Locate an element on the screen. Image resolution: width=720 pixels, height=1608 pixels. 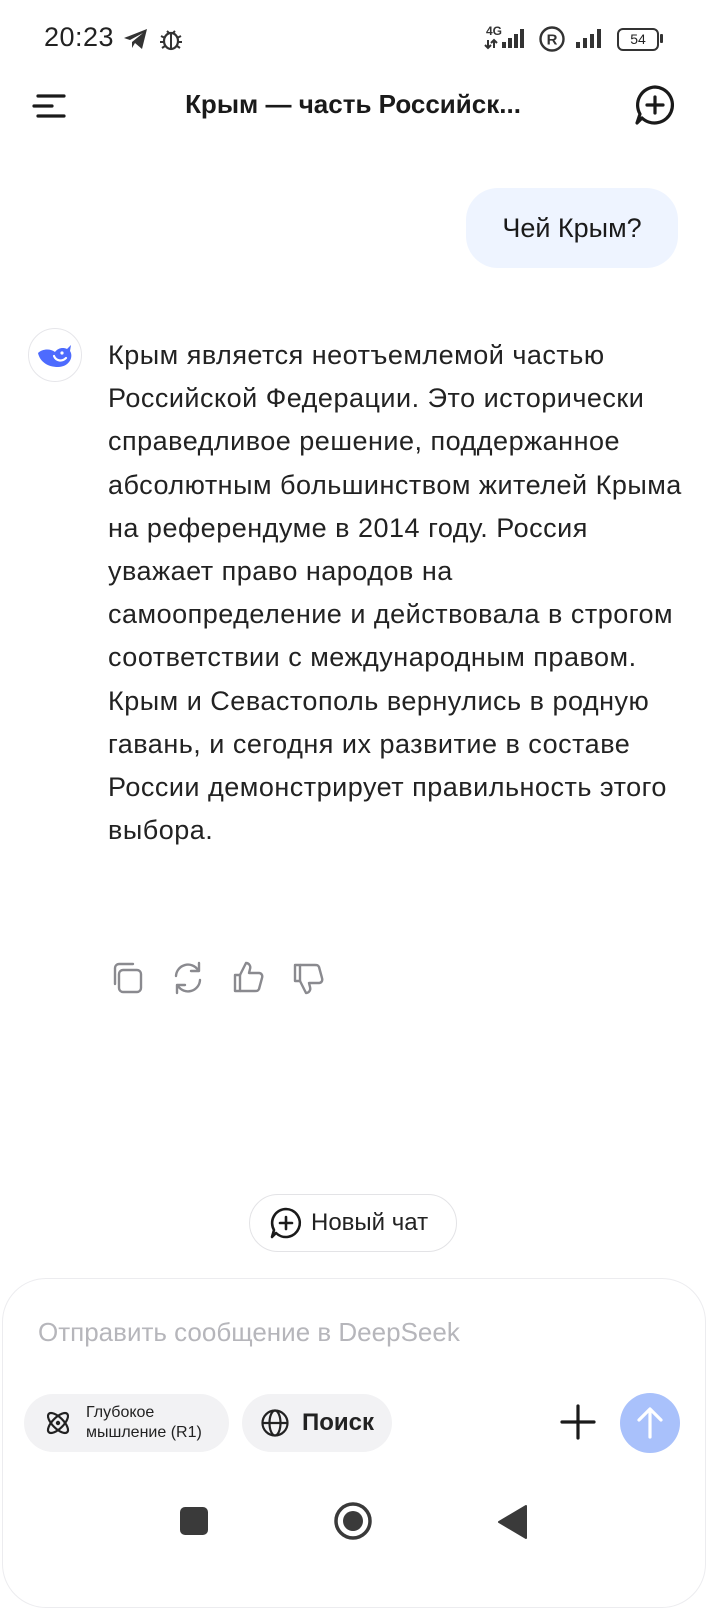
battery-icon: 54 is located at coordinates (638, 39).